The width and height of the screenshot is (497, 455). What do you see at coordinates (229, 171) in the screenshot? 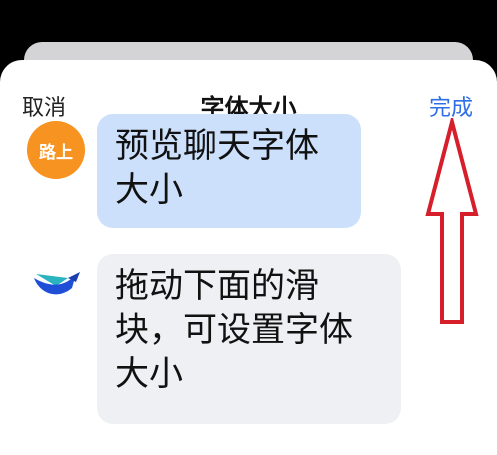
I see `preview-message-bubble: 预览聊天字体大小` at bounding box center [229, 171].